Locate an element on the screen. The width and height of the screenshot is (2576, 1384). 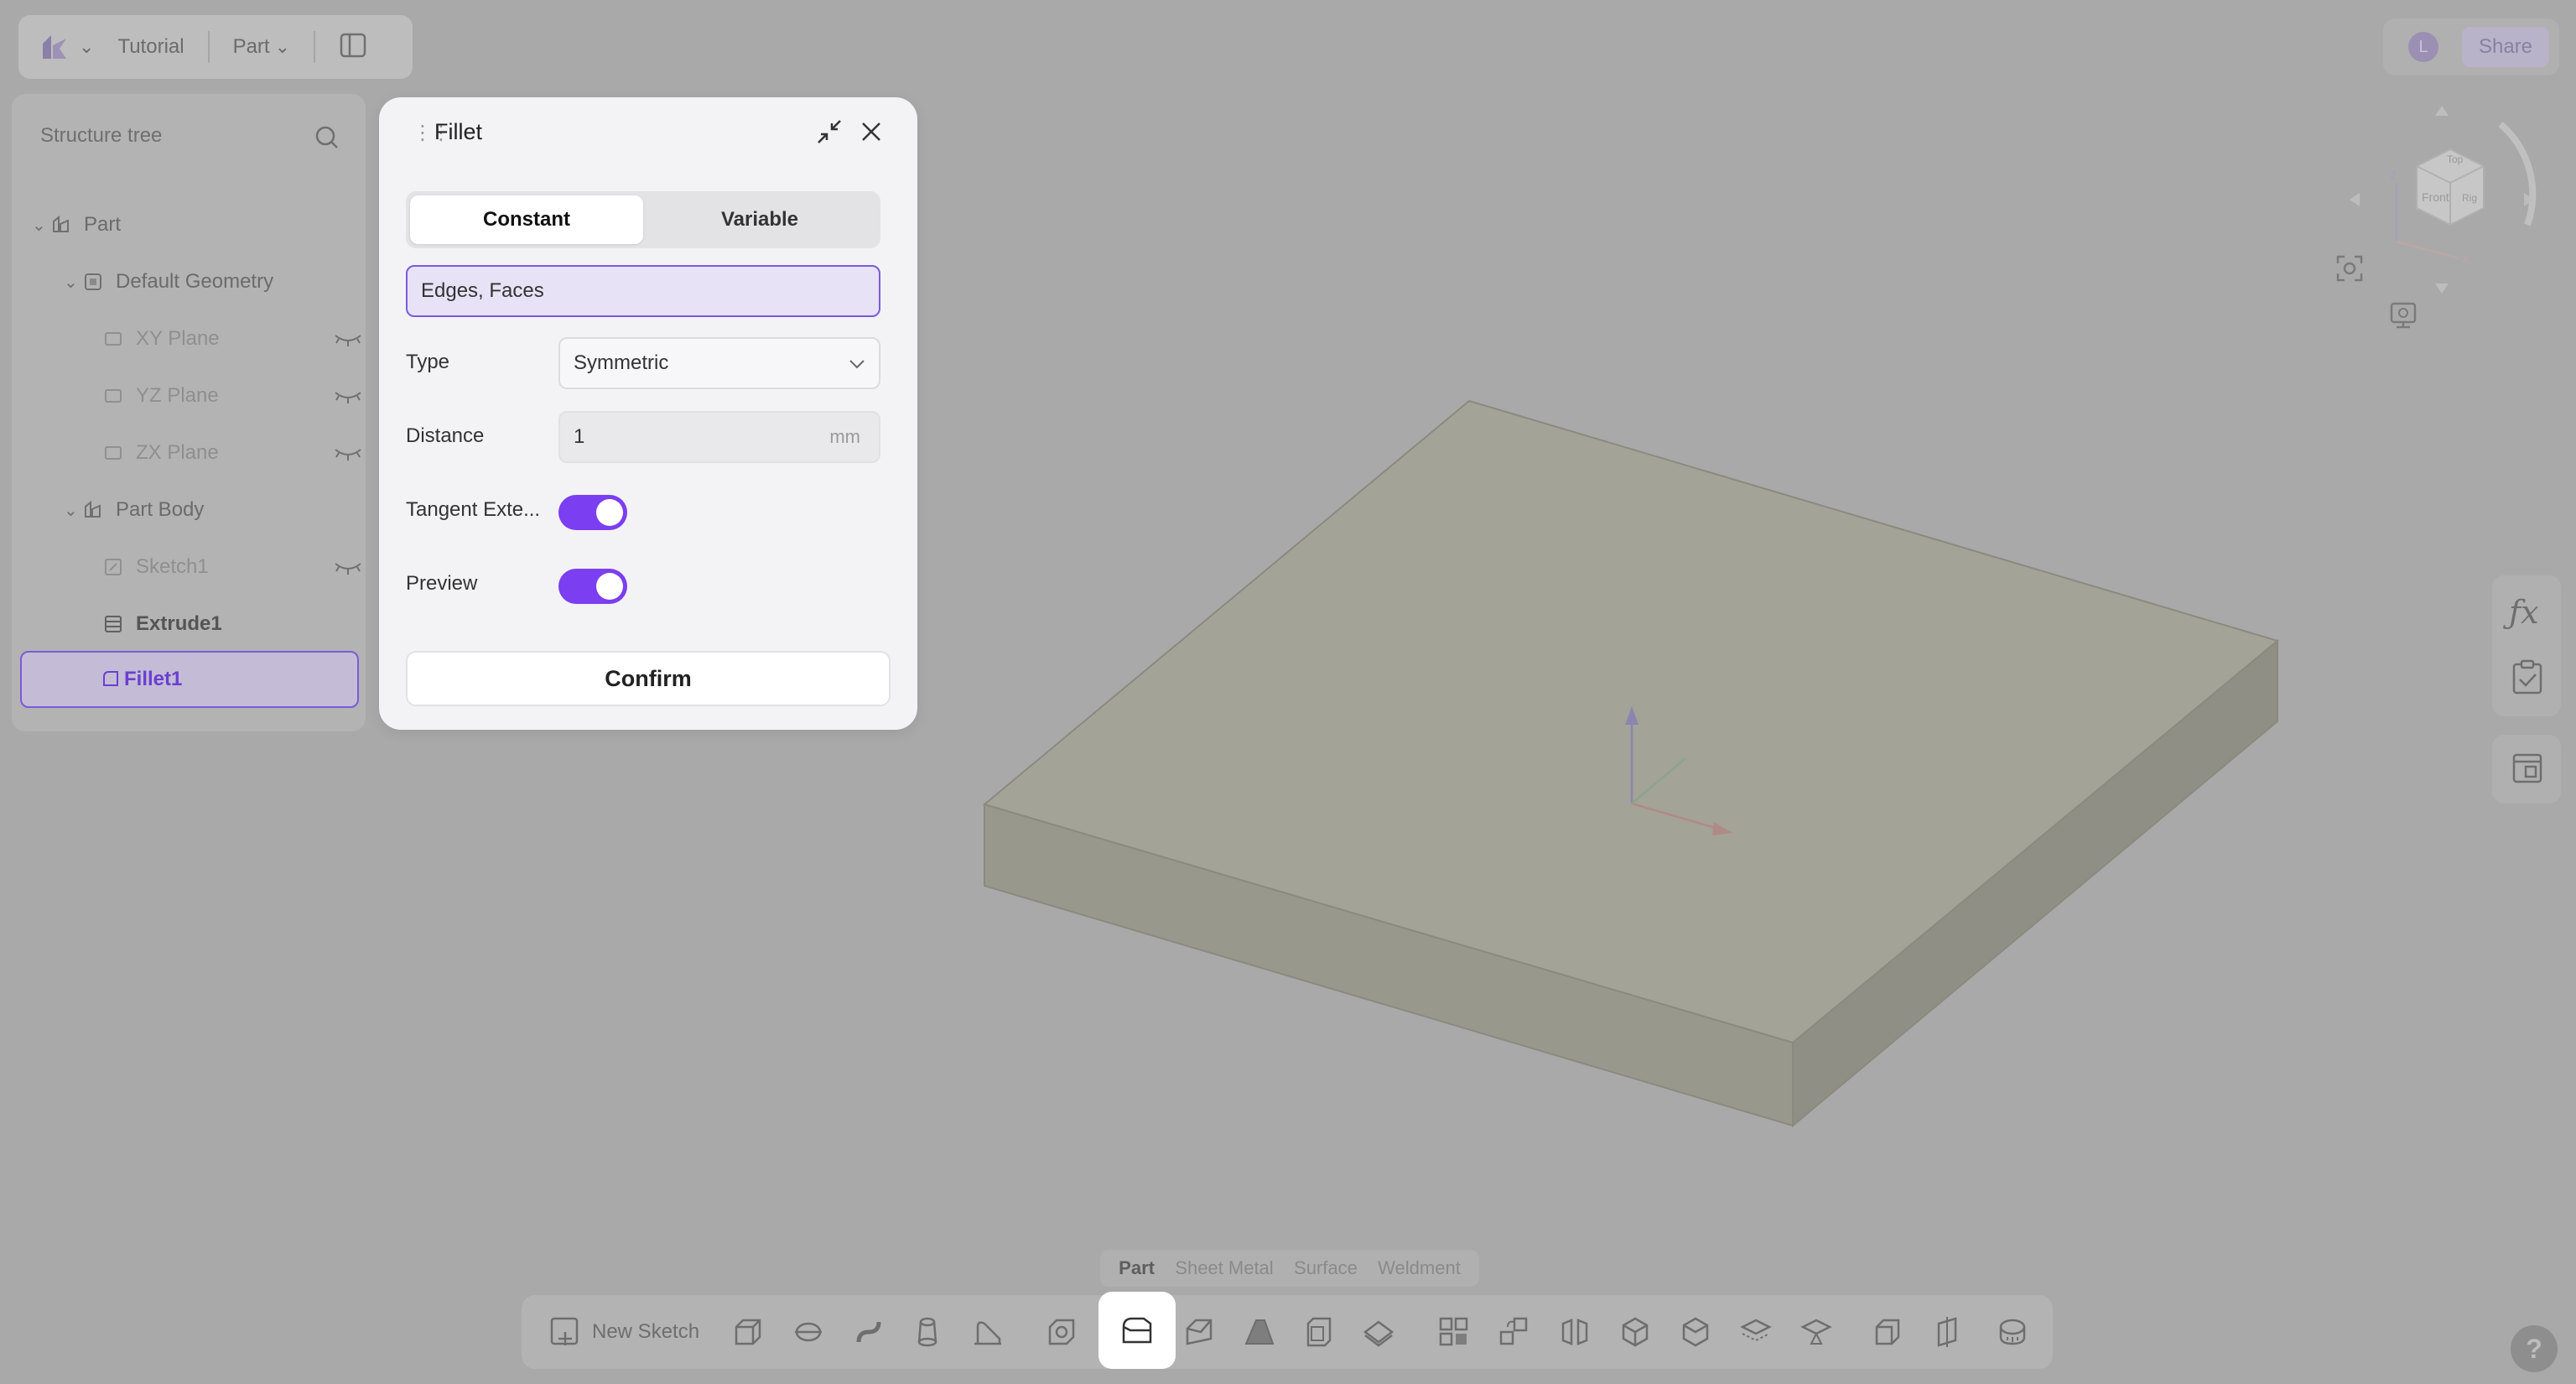
preview-label: Preview is located at coordinates (442, 583).